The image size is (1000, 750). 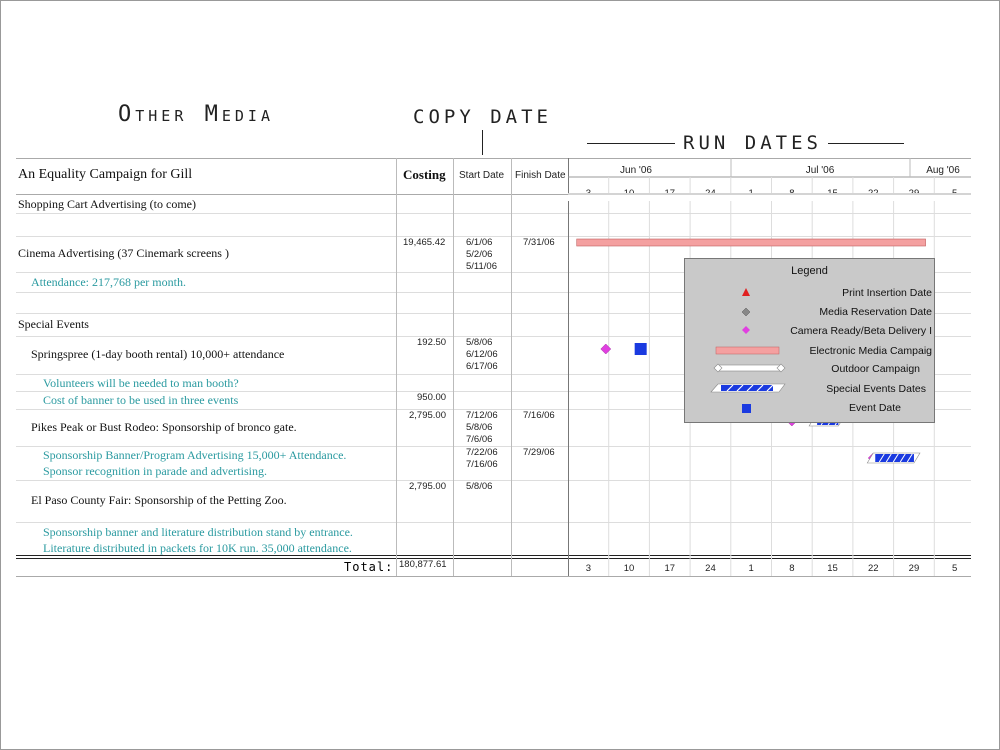 What do you see at coordinates (943, 170) in the screenshot?
I see `month-label: Aug '06` at bounding box center [943, 170].